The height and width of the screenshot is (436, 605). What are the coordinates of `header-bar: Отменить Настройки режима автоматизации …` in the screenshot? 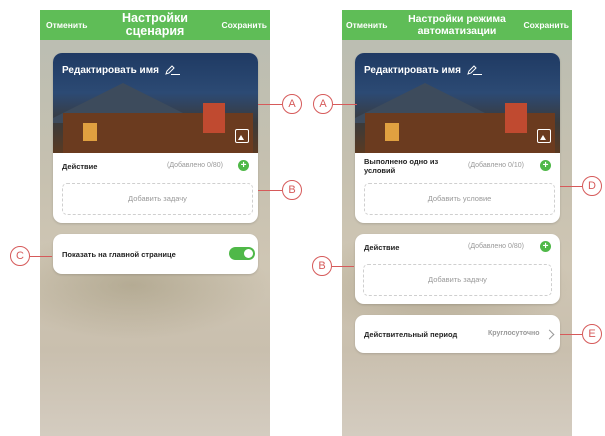 It's located at (457, 25).